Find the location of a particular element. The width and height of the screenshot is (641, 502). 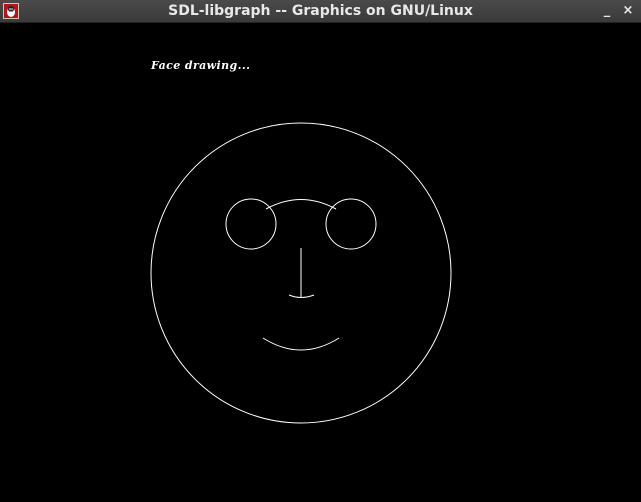

left-eye is located at coordinates (251, 224).